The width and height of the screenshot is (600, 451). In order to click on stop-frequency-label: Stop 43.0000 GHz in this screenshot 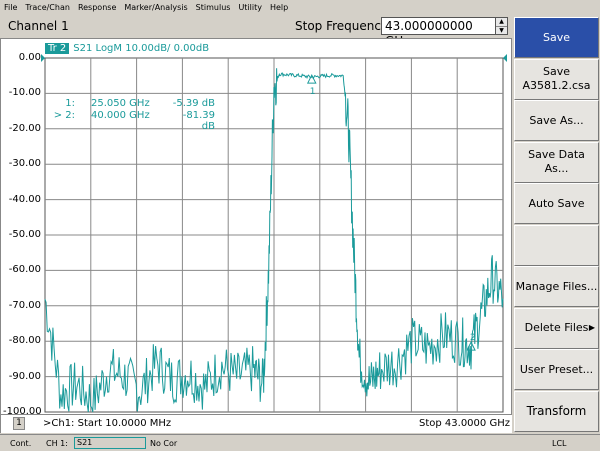, I will do `click(464, 423)`.